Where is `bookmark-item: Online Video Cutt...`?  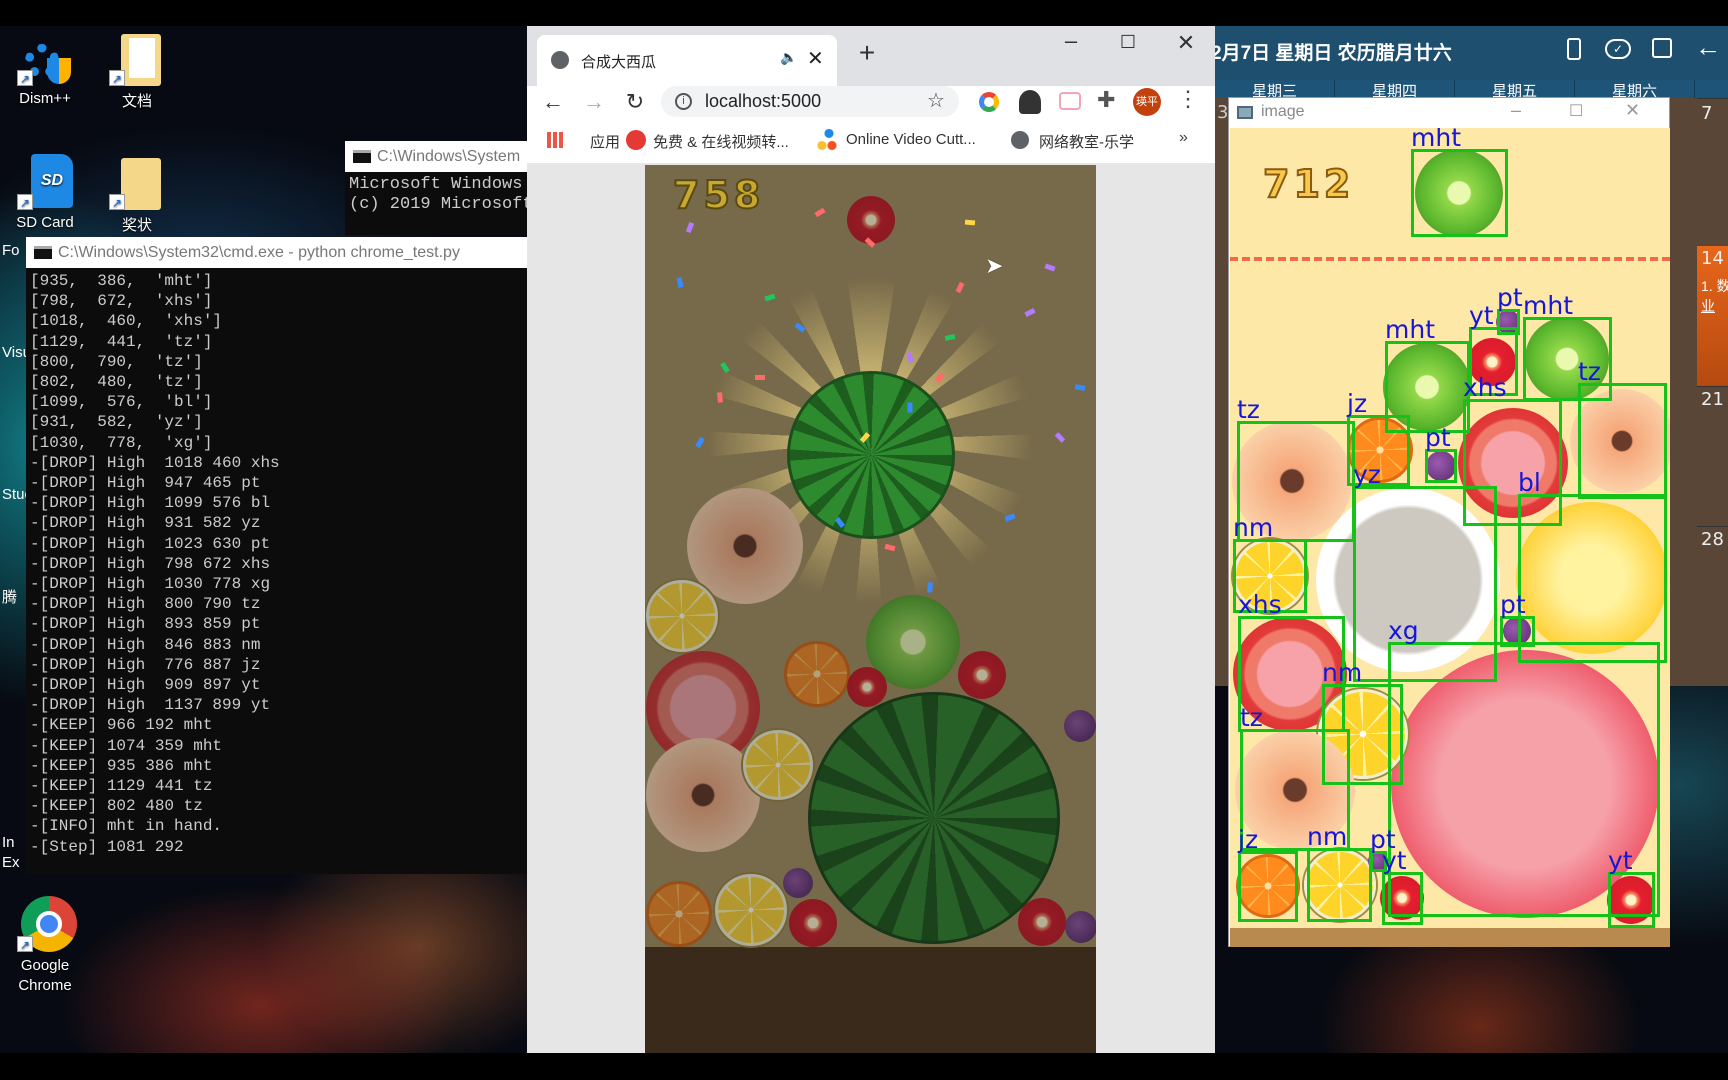
bookmark-item: Online Video Cutt... is located at coordinates (911, 139).